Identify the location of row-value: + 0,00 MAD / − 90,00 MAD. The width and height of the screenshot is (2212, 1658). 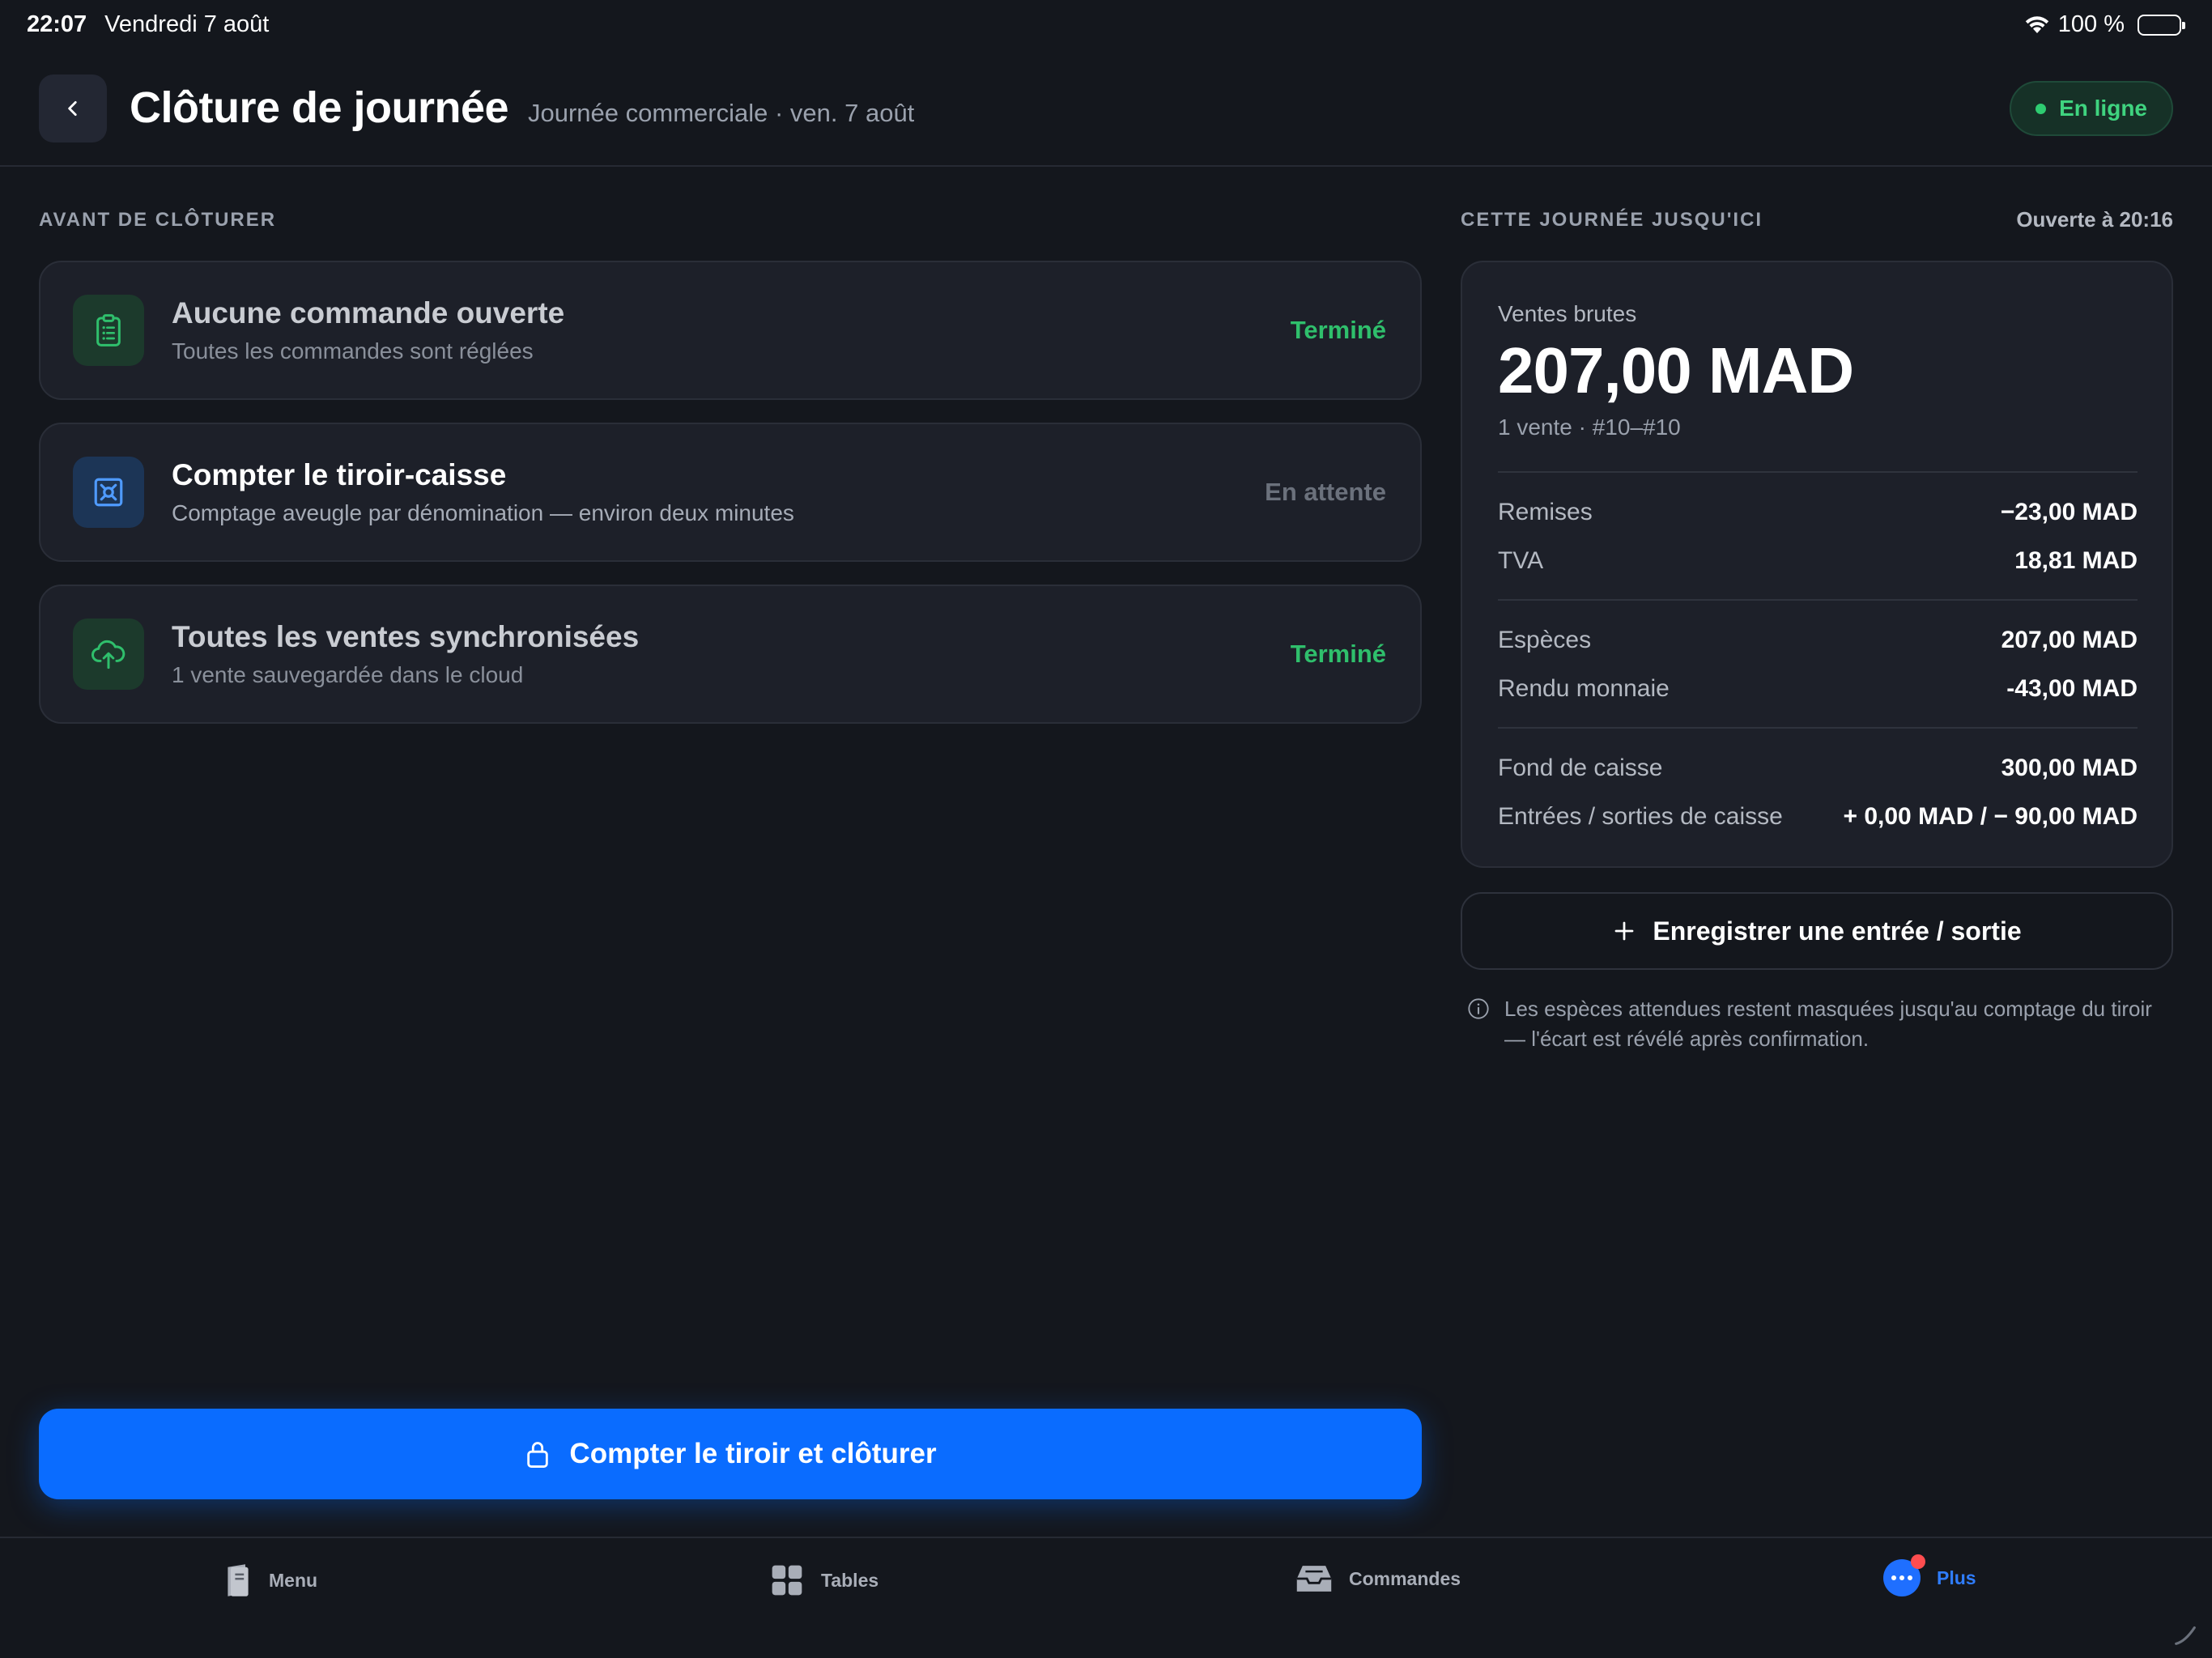
(1991, 816).